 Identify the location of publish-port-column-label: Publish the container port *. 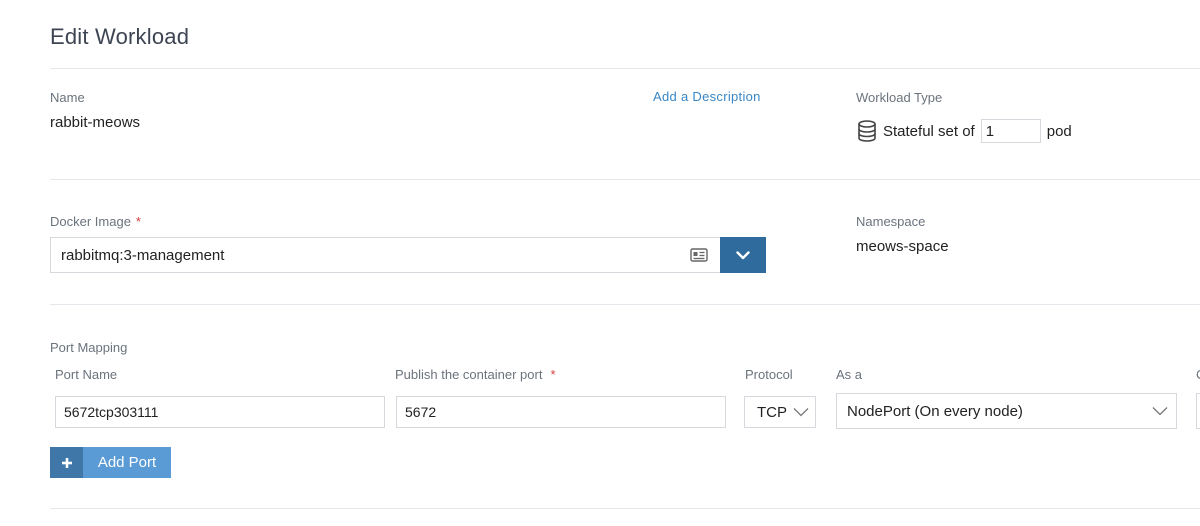
(475, 374).